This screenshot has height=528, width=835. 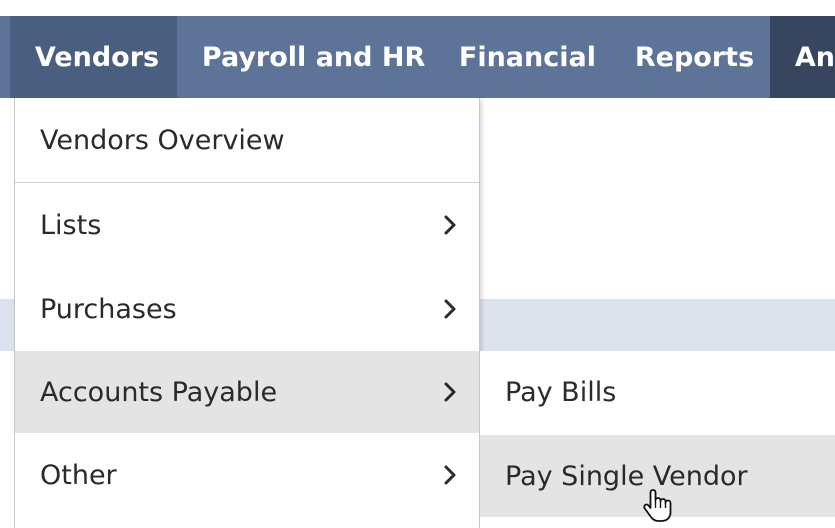 What do you see at coordinates (247, 309) in the screenshot?
I see `menu-item-purchases: Purchases` at bounding box center [247, 309].